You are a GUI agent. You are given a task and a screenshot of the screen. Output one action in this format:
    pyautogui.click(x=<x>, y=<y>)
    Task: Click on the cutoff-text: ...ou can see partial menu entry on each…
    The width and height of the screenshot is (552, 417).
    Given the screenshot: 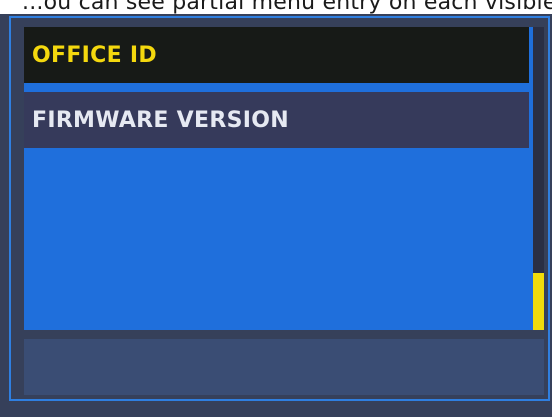 What is the action you would take?
    pyautogui.click(x=287, y=7)
    